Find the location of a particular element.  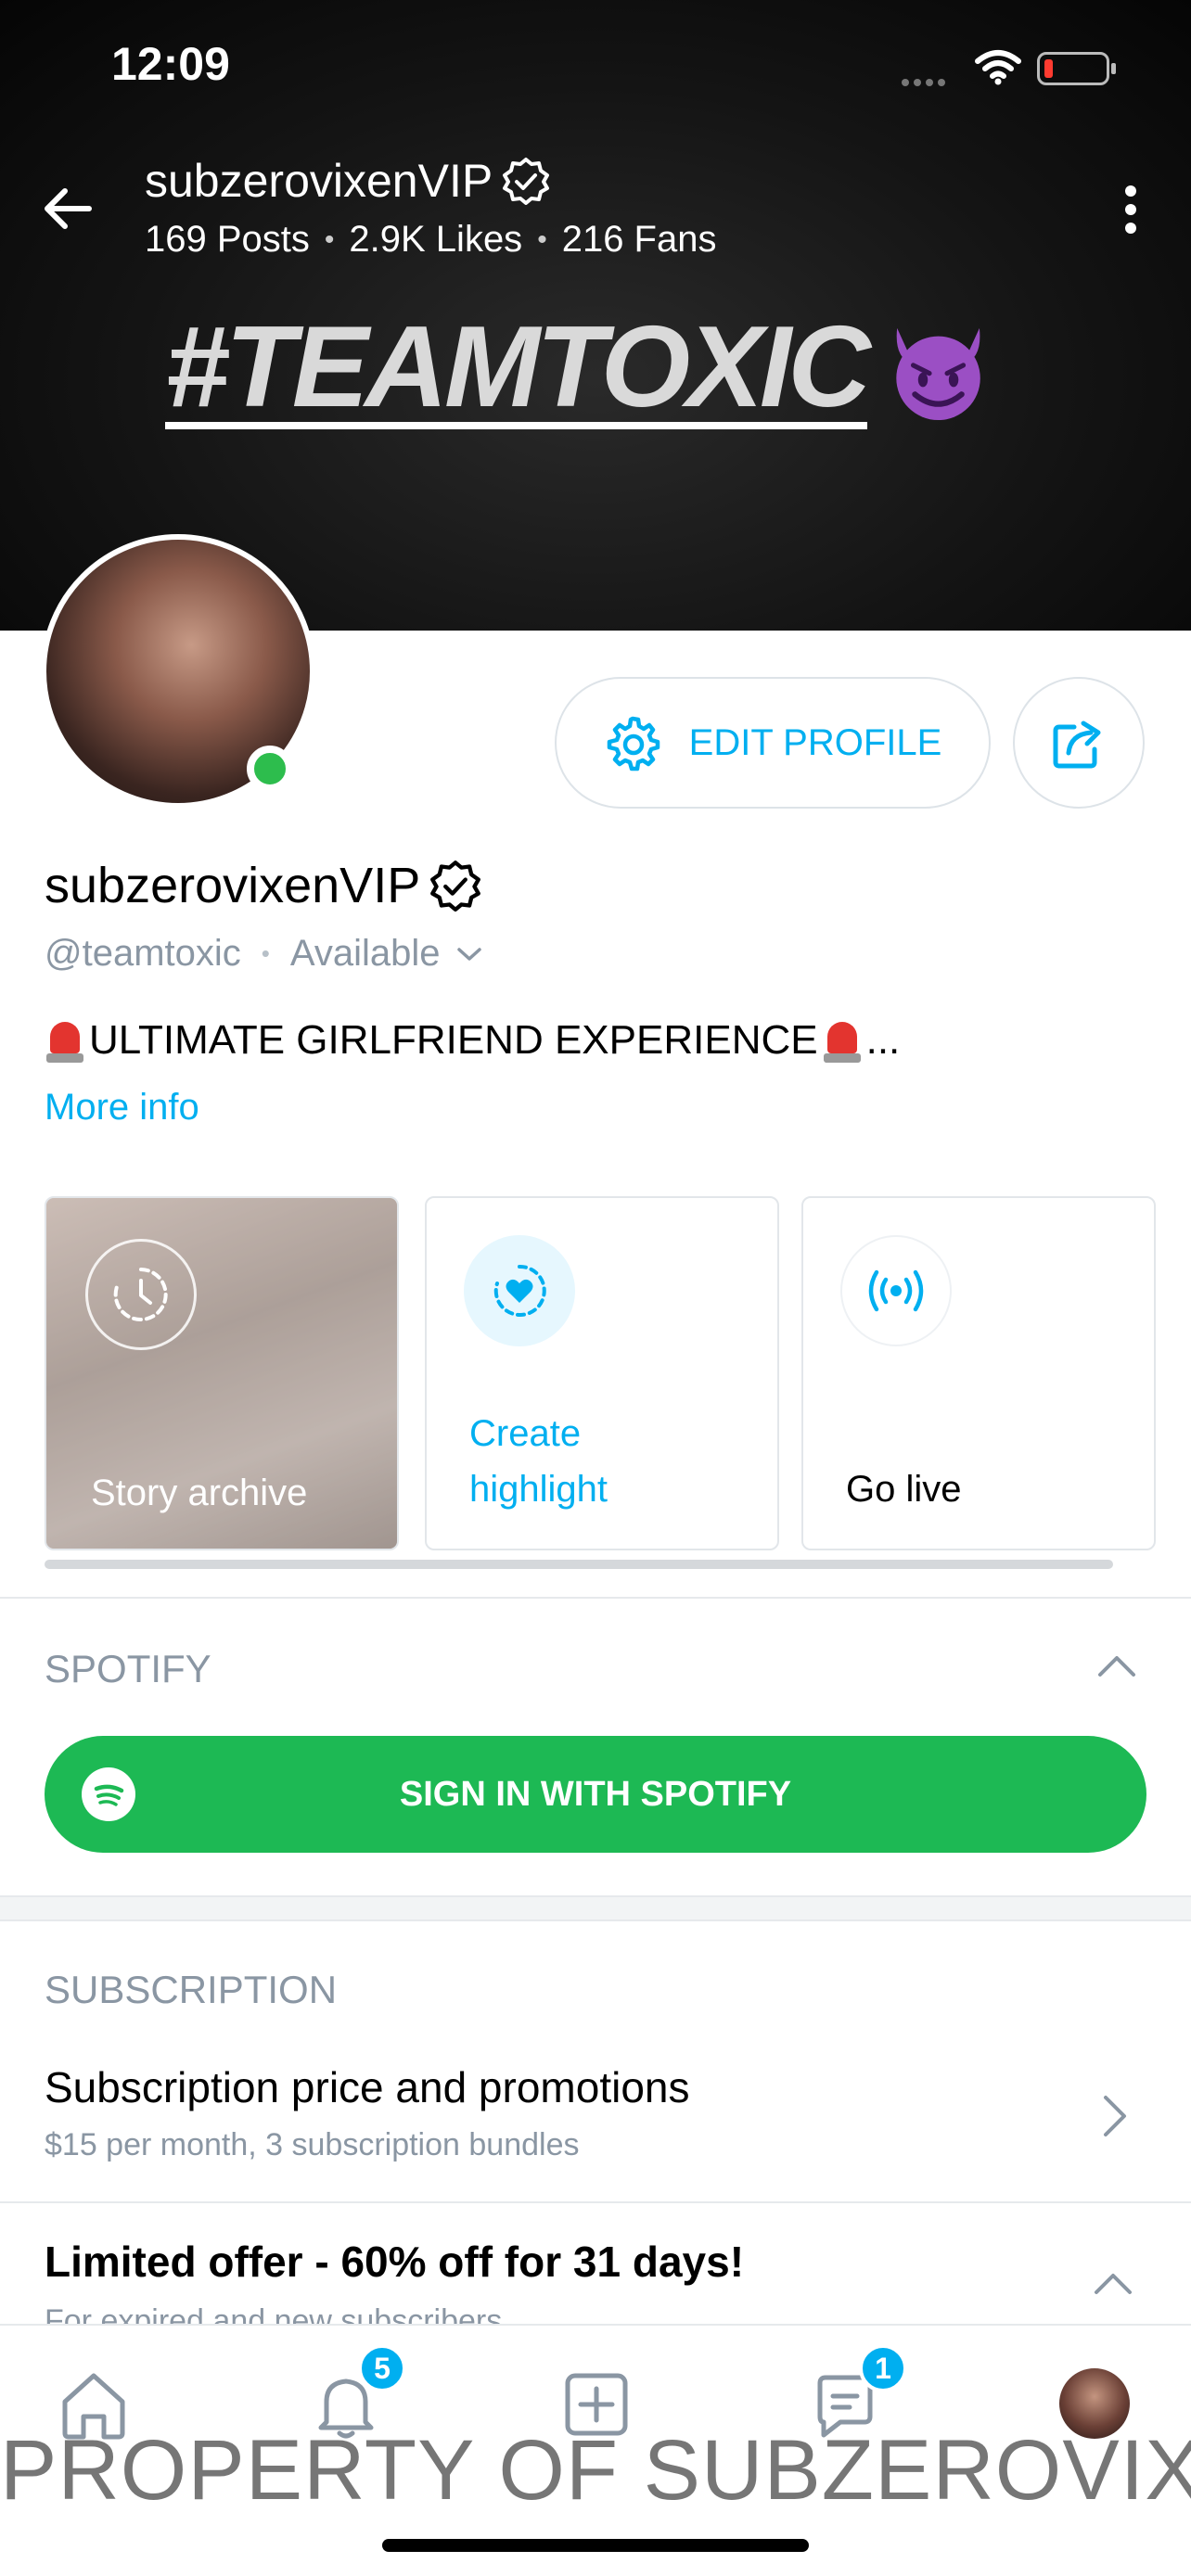

chevron-right-icon is located at coordinates (1115, 2116).